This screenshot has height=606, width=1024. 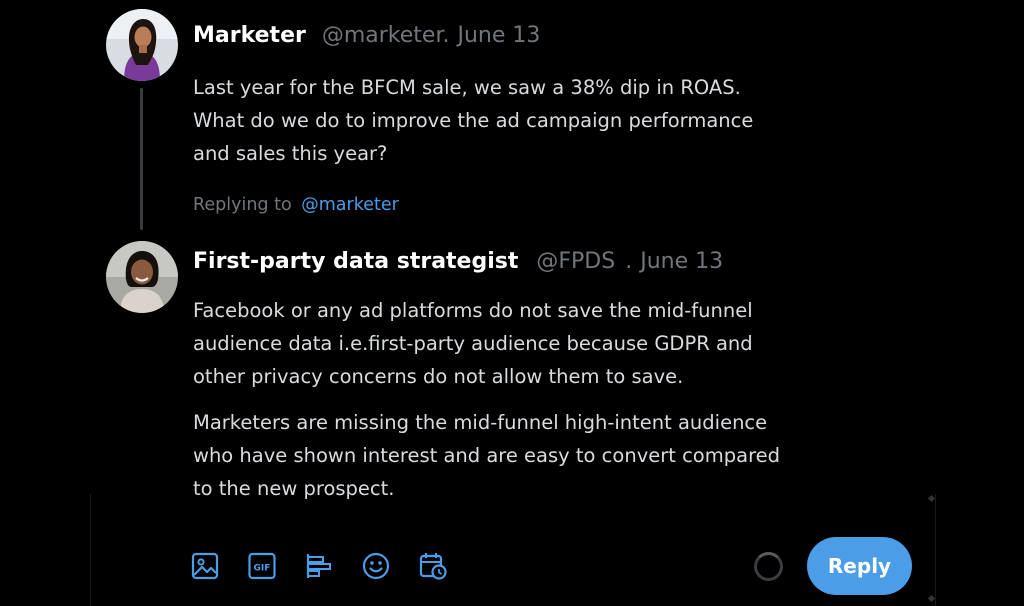 I want to click on author-handle: @FPDS, so click(x=575, y=261).